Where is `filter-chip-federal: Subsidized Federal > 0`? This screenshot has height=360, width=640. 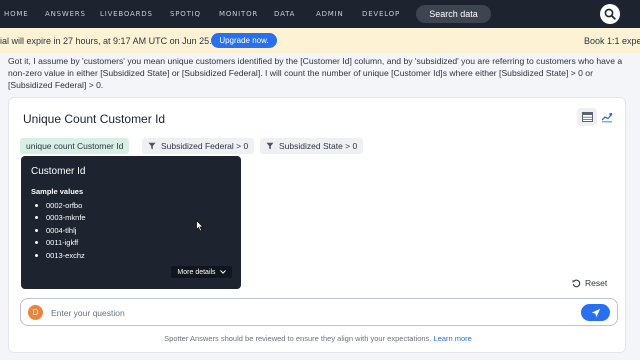
filter-chip-federal: Subsidized Federal > 0 is located at coordinates (198, 146).